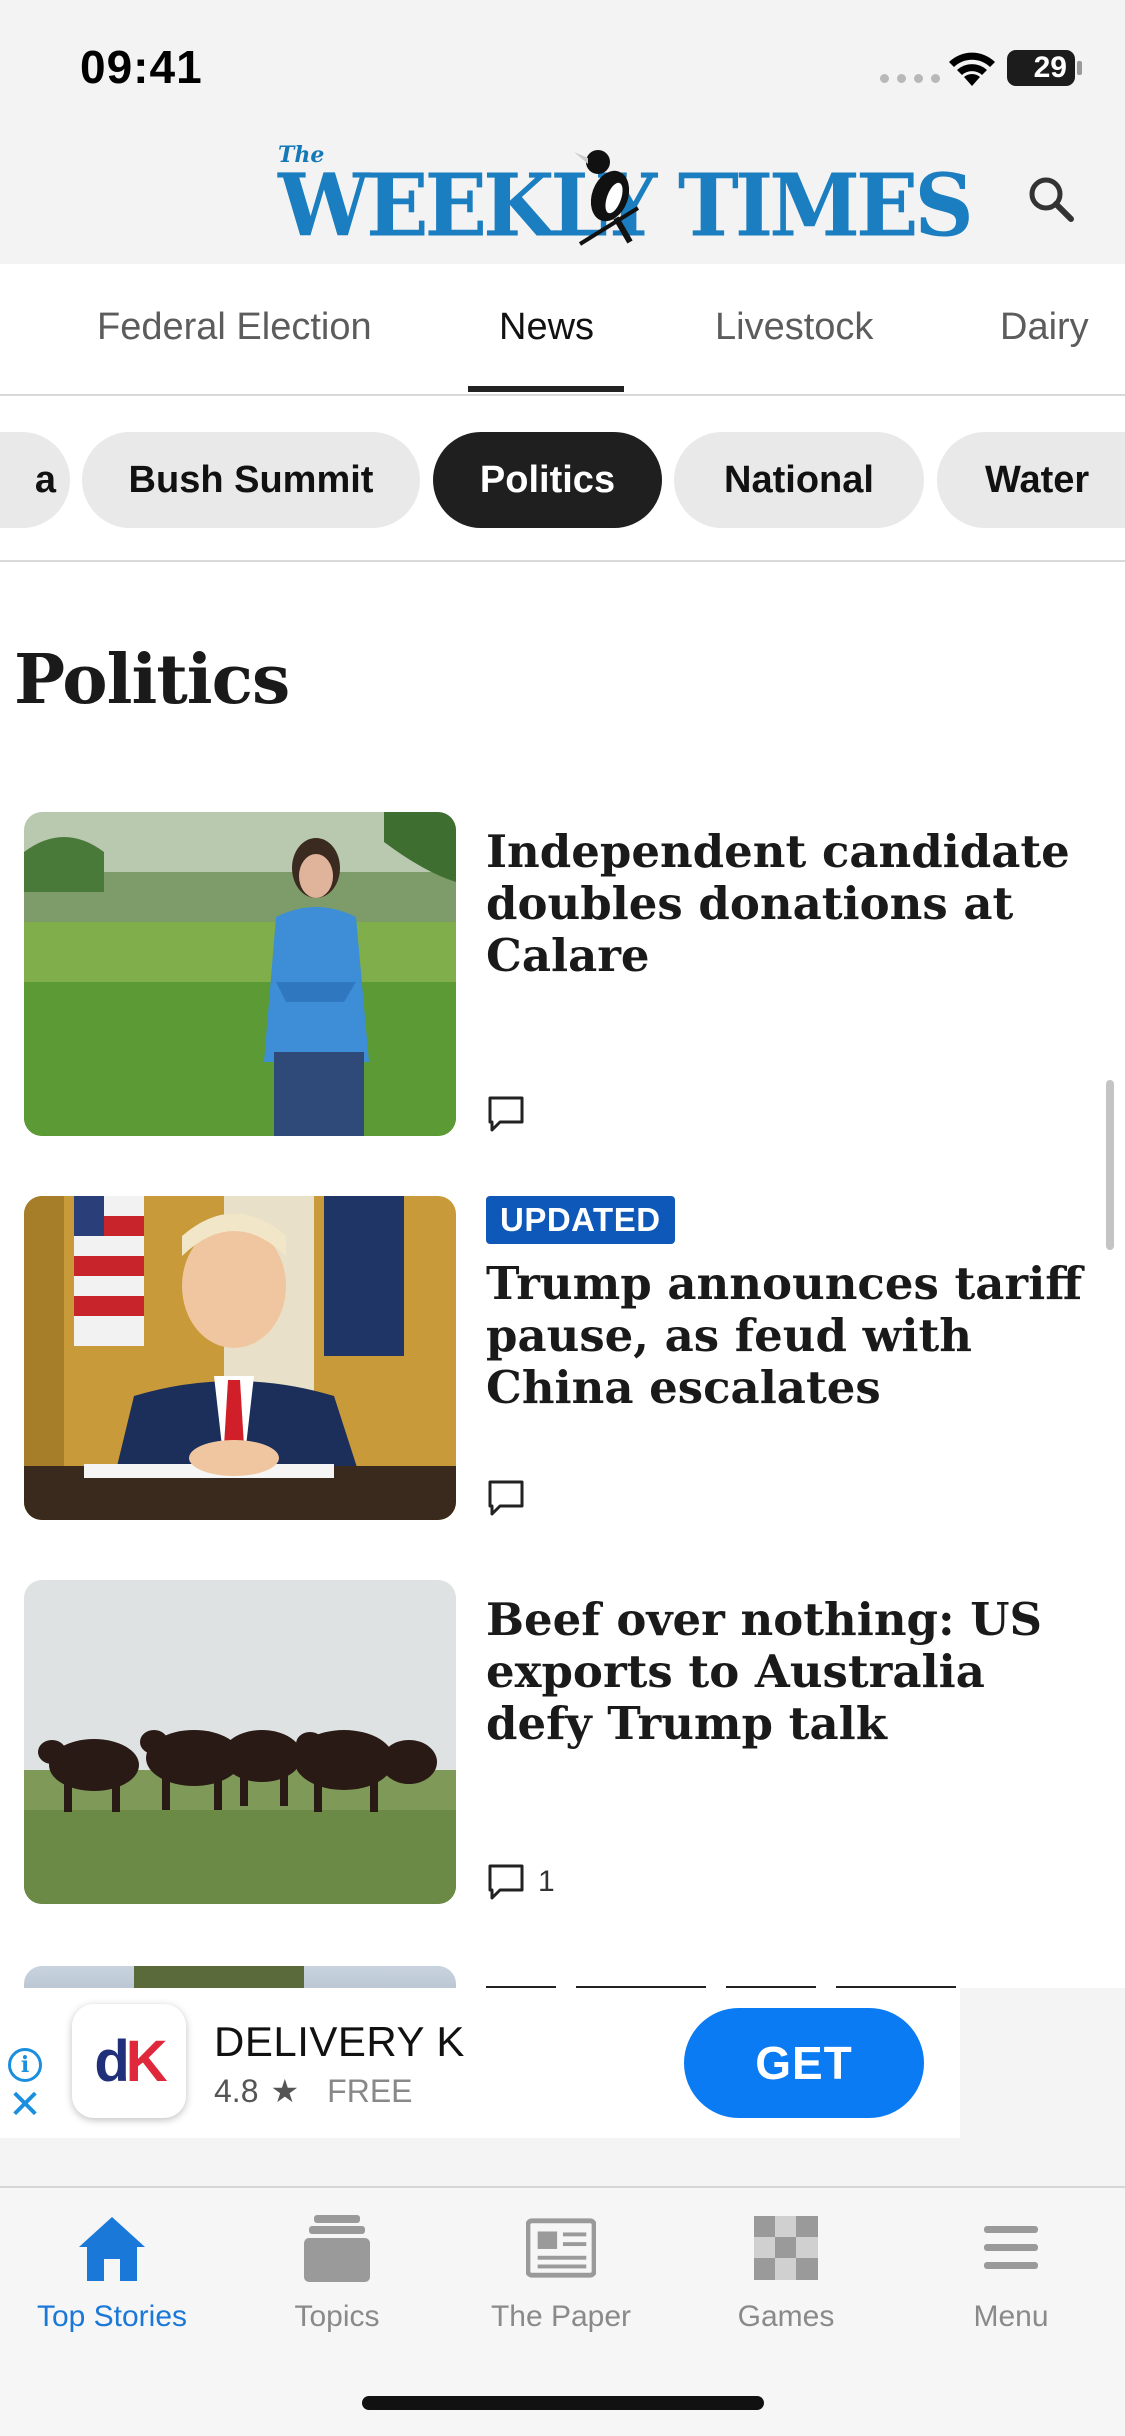 This screenshot has width=1125, height=2436. Describe the element at coordinates (480, 2063) in the screenshot. I see `ad-banner: i ✕ dK DELIVERY K 4.8 ★ FREE GET` at that location.